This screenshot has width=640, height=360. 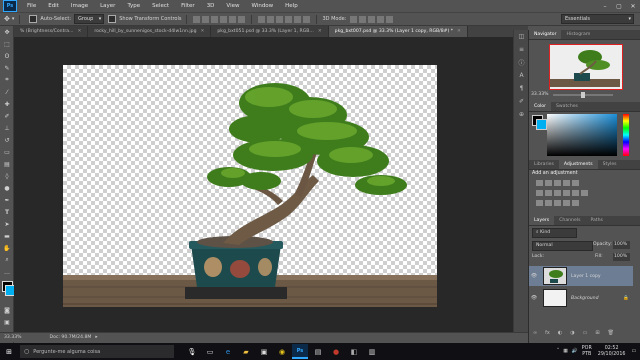 I want to click on tab-channels: Channels, so click(x=569, y=220).